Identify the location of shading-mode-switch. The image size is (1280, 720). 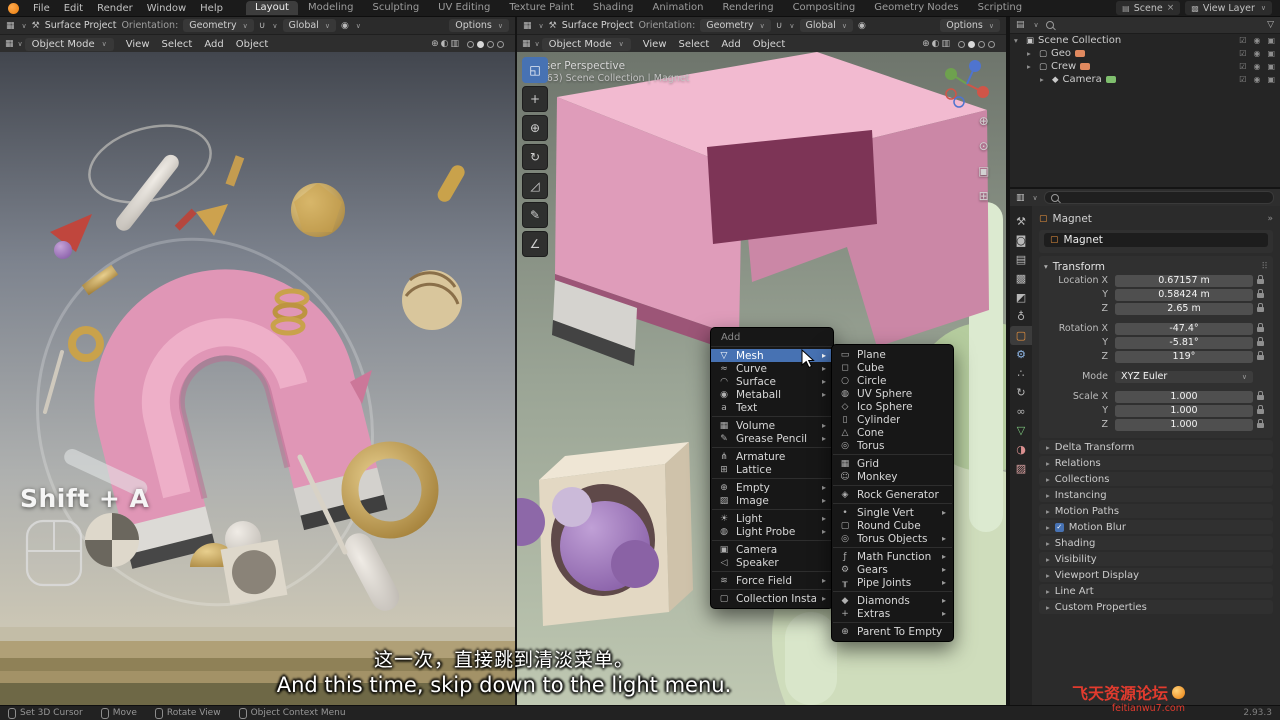
(976, 44).